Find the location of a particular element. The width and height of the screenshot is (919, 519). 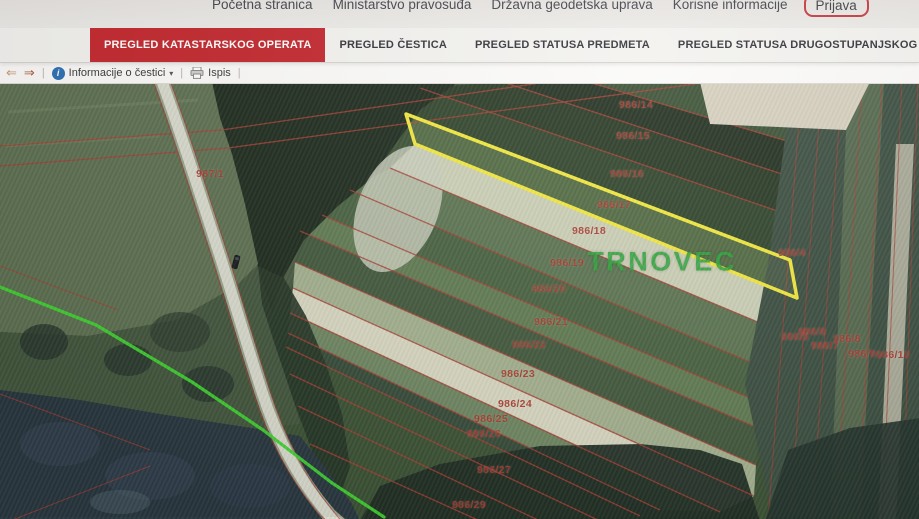

info-icon: i is located at coordinates (58, 73).